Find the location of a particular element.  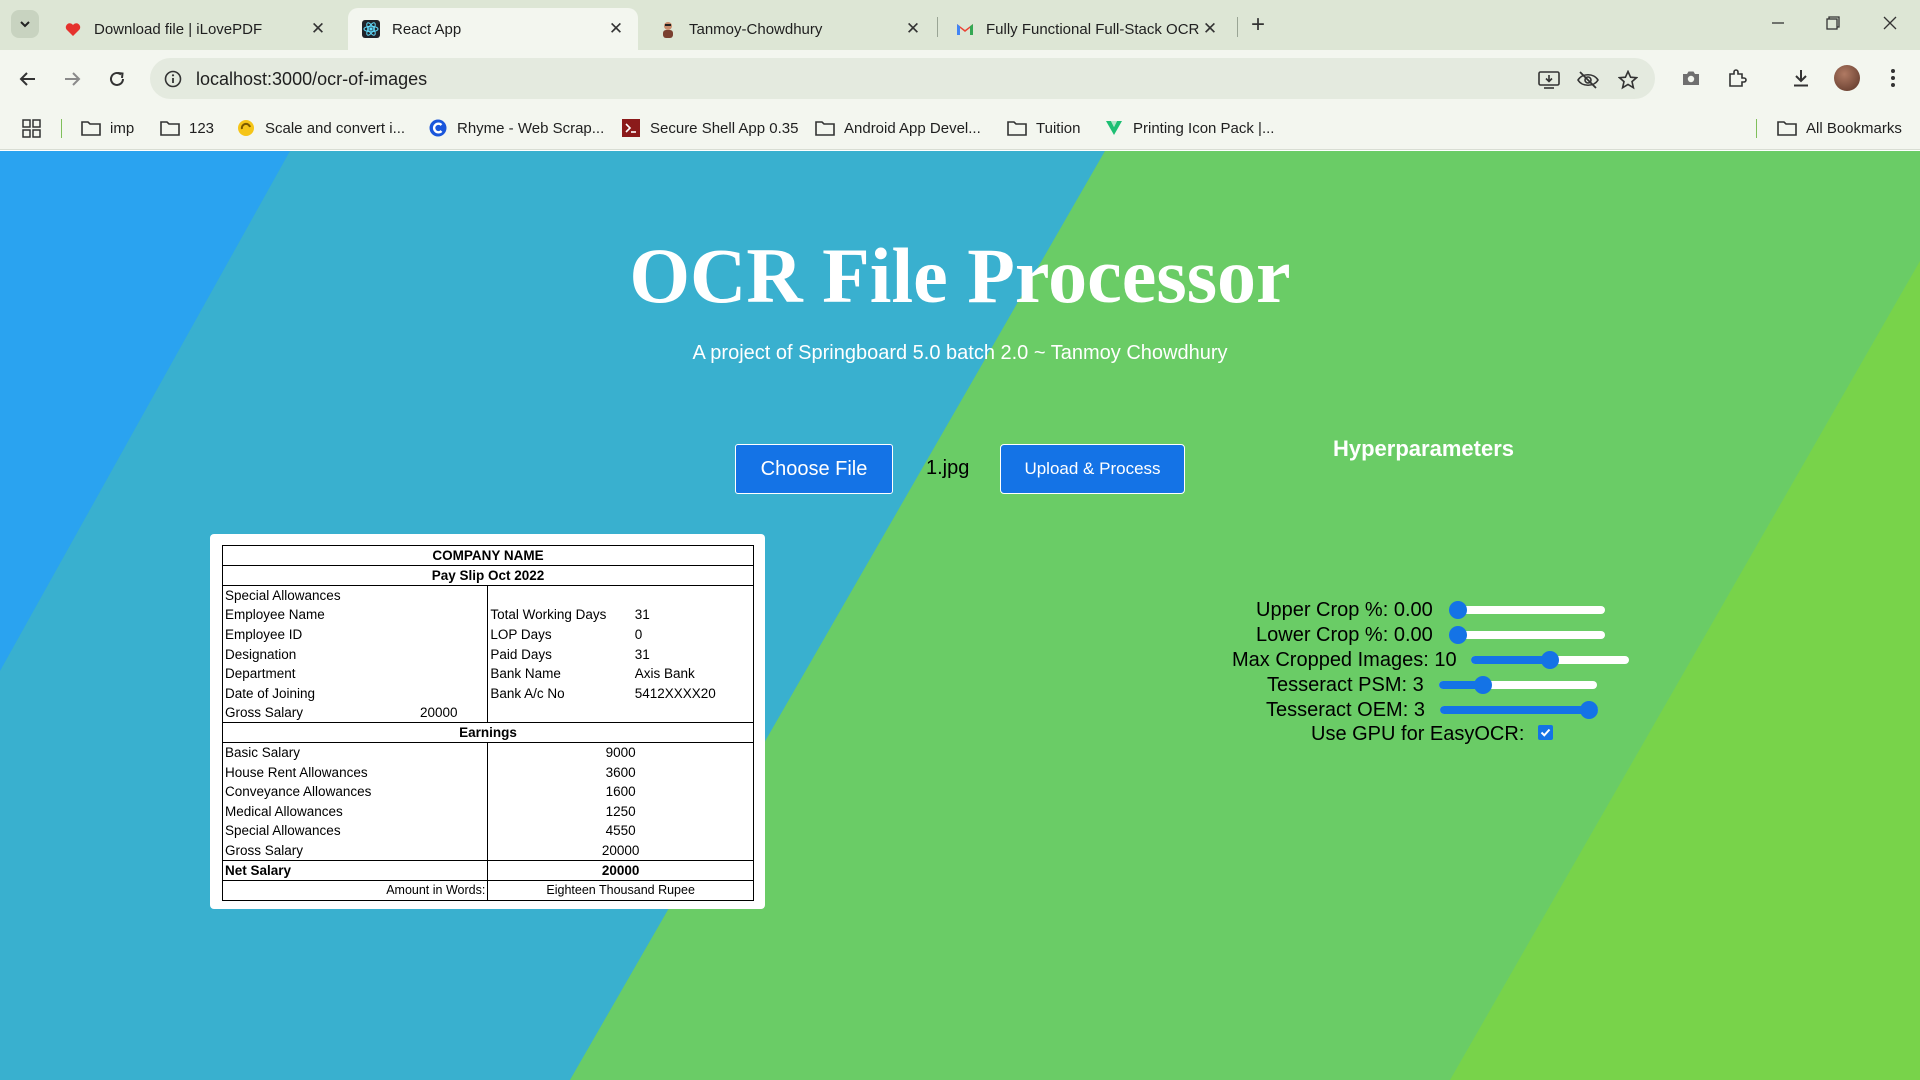

bookmark-separator is located at coordinates (61, 128).